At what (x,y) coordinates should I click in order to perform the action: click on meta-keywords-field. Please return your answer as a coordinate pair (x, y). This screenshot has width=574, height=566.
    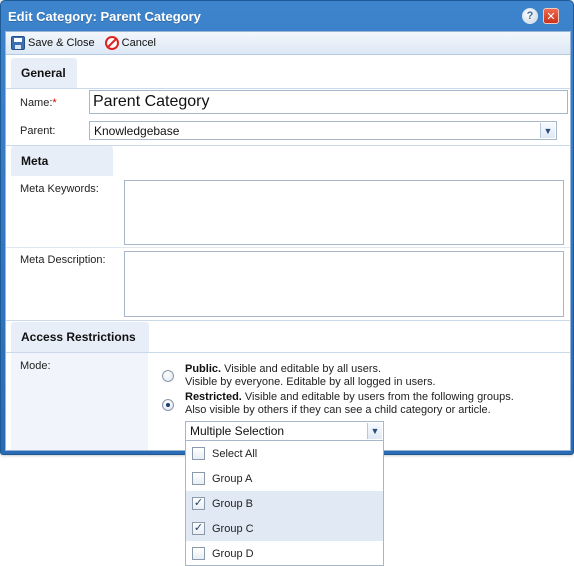
    Looking at the image, I should click on (344, 212).